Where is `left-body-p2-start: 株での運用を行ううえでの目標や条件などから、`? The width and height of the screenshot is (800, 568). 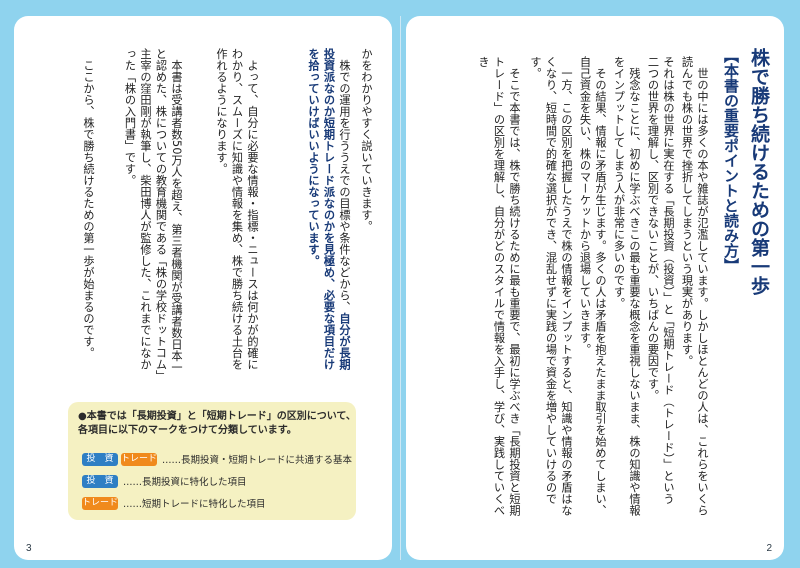 left-body-p2-start: 株での運用を行ううえでの目標や条件などから、 is located at coordinates (344, 180).